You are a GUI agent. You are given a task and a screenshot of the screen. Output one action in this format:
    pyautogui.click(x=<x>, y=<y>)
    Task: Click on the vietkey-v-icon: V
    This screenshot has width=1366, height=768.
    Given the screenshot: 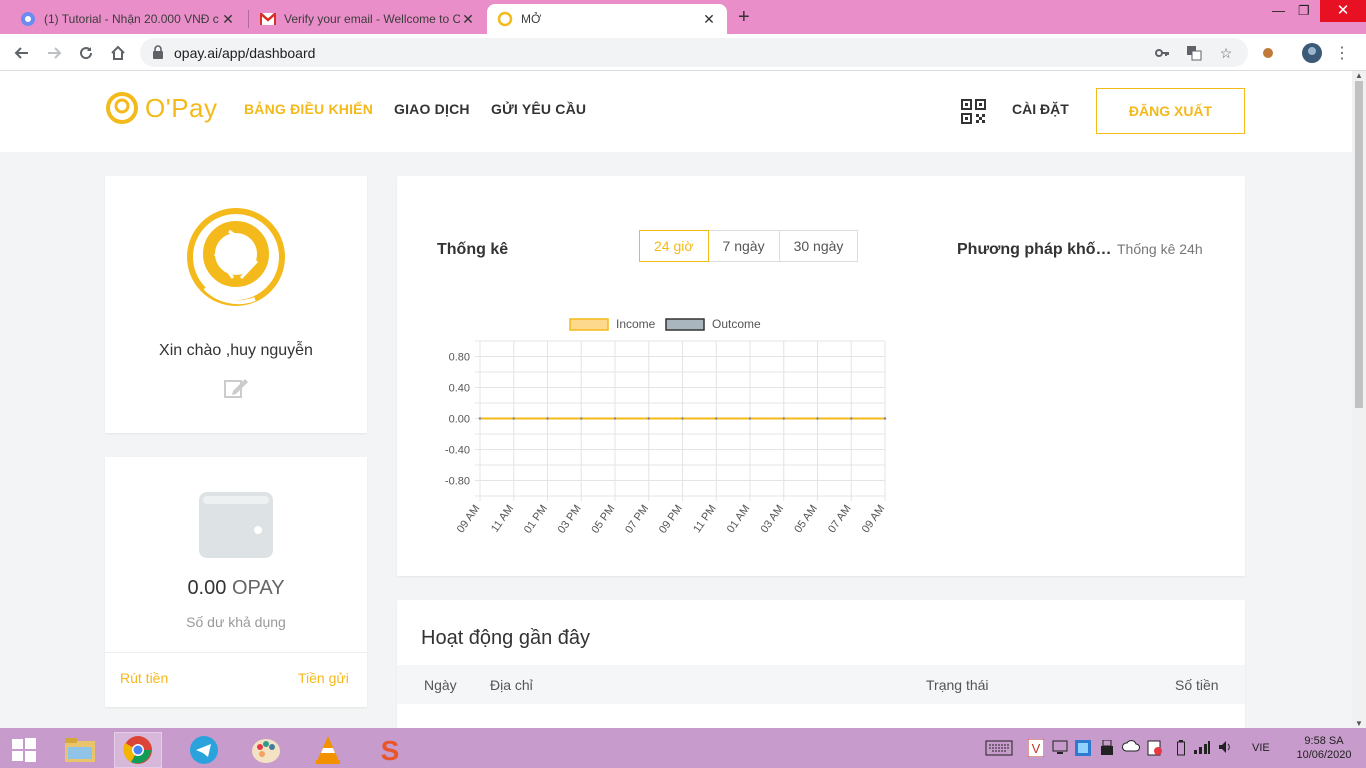 What is the action you would take?
    pyautogui.click(x=1036, y=749)
    